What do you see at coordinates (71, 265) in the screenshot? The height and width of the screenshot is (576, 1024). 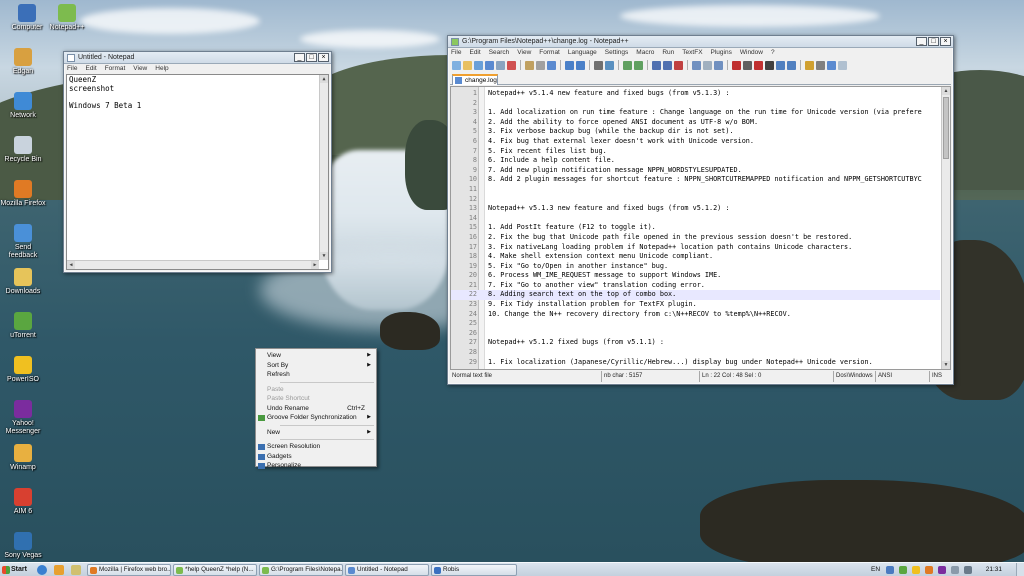 I see `scroll-left-arrow-icon: ◀` at bounding box center [71, 265].